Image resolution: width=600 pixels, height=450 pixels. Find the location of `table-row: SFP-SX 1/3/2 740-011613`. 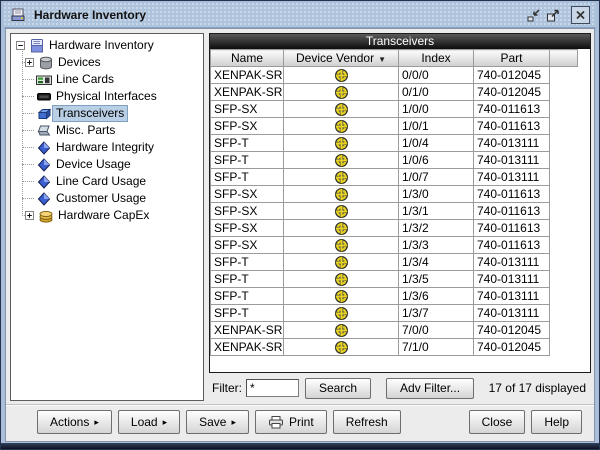

table-row: SFP-SX 1/3/2 740-011613 is located at coordinates (394, 228).